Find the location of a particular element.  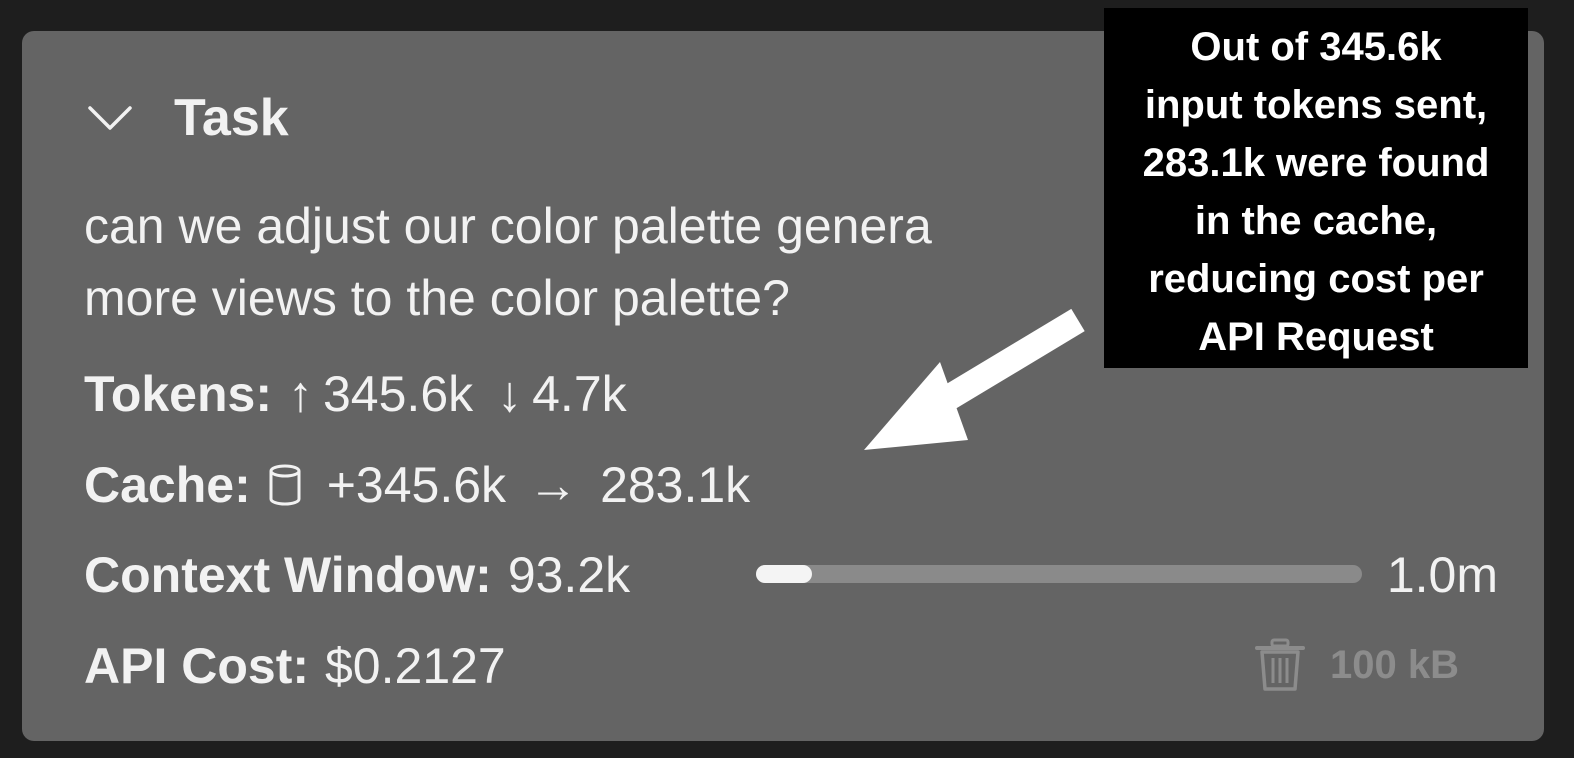

storage-size: 100 kB is located at coordinates (1394, 664).